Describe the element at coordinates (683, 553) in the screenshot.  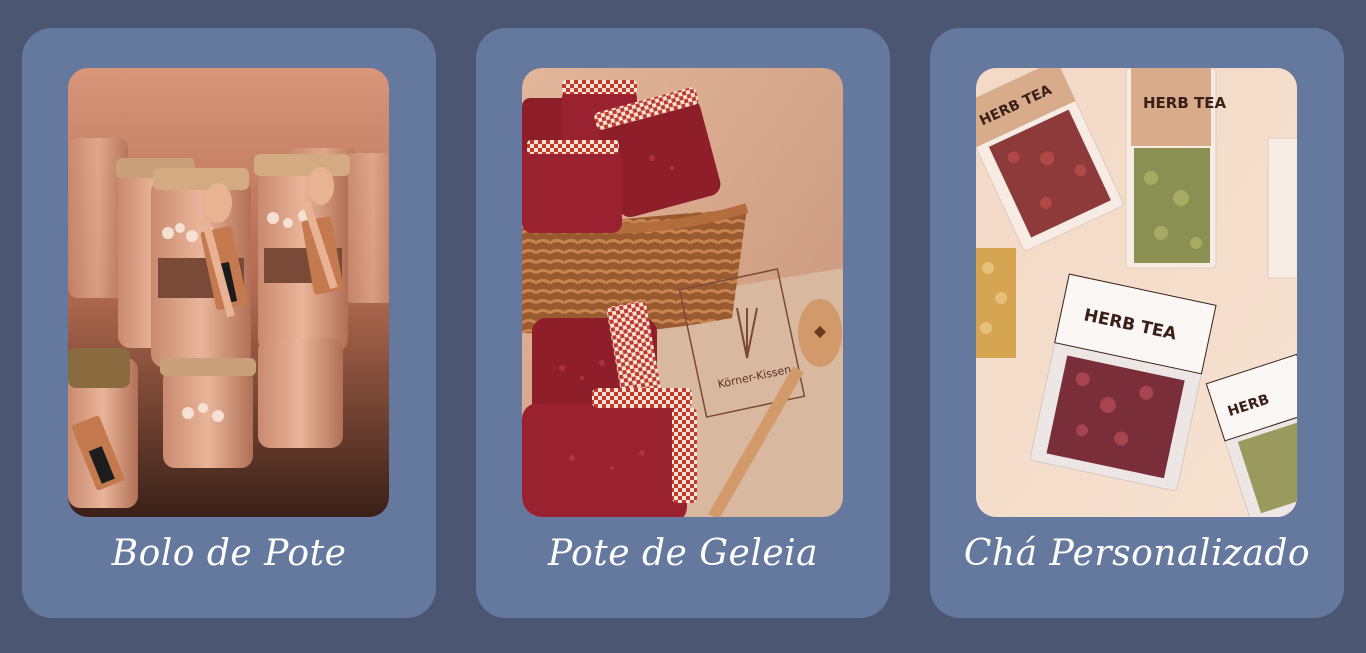
I see `card-title: Pote de Geleia` at that location.